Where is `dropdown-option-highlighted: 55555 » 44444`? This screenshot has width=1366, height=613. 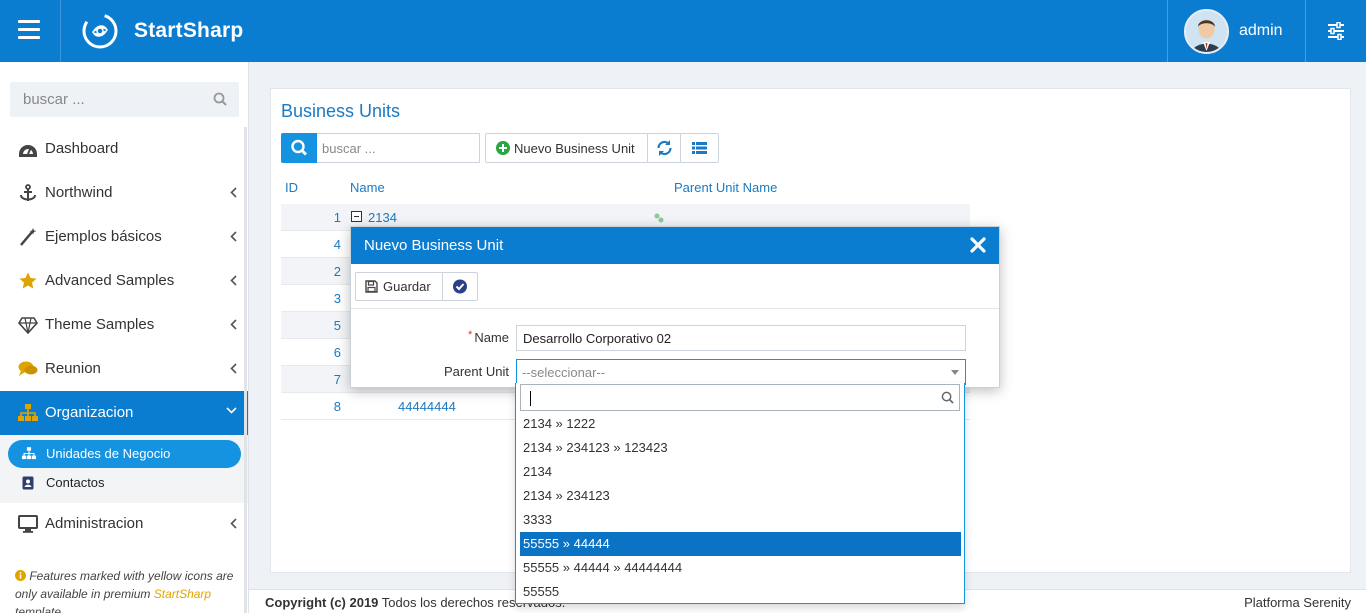
dropdown-option-highlighted: 55555 » 44444 is located at coordinates (740, 544).